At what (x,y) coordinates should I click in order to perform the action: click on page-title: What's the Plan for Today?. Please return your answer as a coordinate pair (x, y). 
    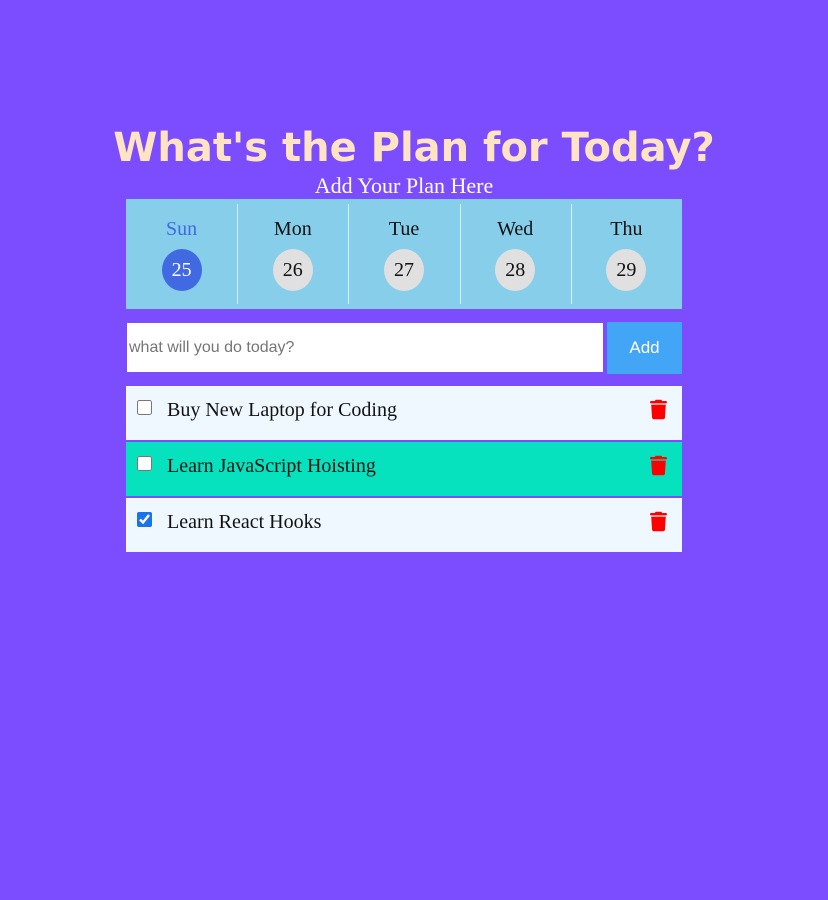
    Looking at the image, I should click on (414, 148).